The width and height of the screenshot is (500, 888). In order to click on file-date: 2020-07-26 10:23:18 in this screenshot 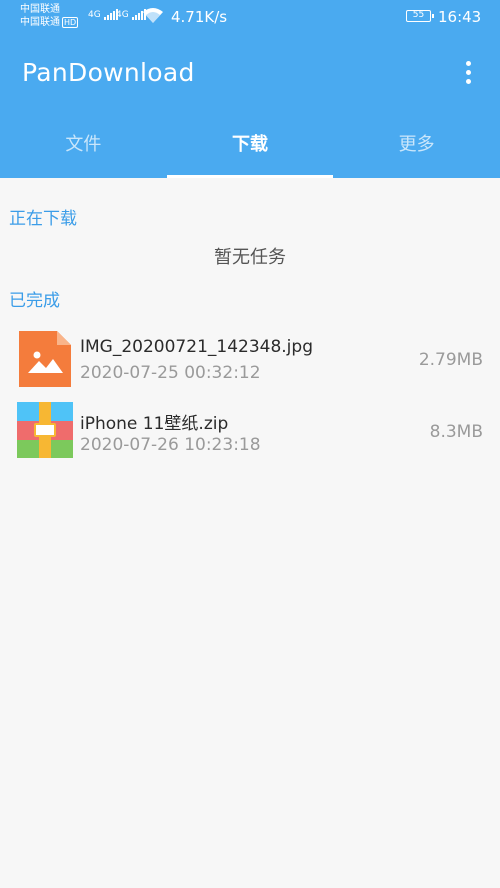, I will do `click(170, 445)`.